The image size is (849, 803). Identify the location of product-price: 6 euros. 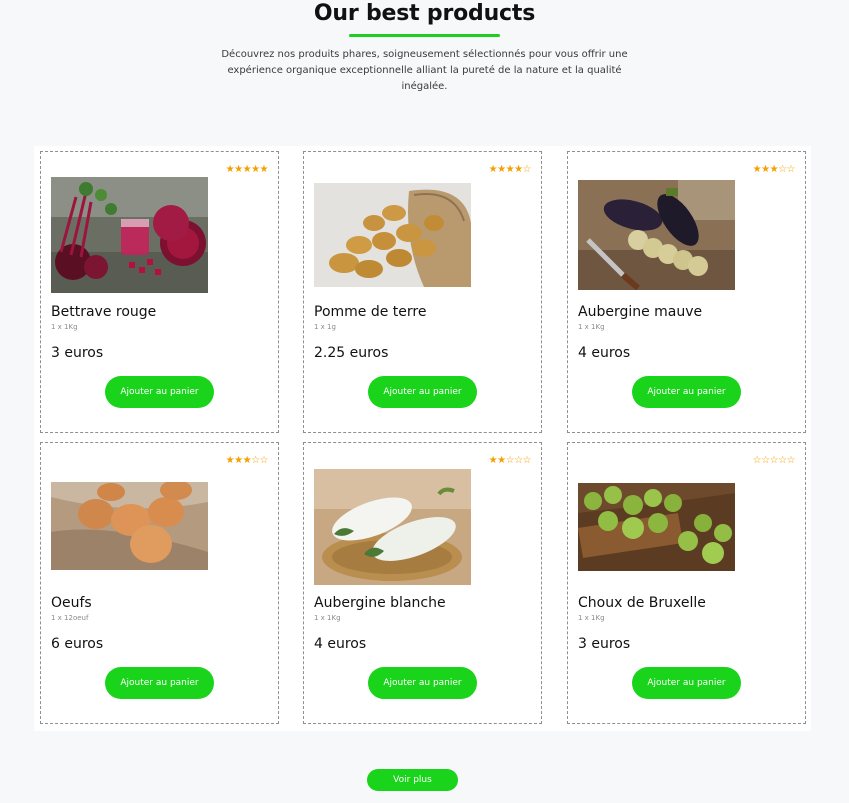
(77, 644).